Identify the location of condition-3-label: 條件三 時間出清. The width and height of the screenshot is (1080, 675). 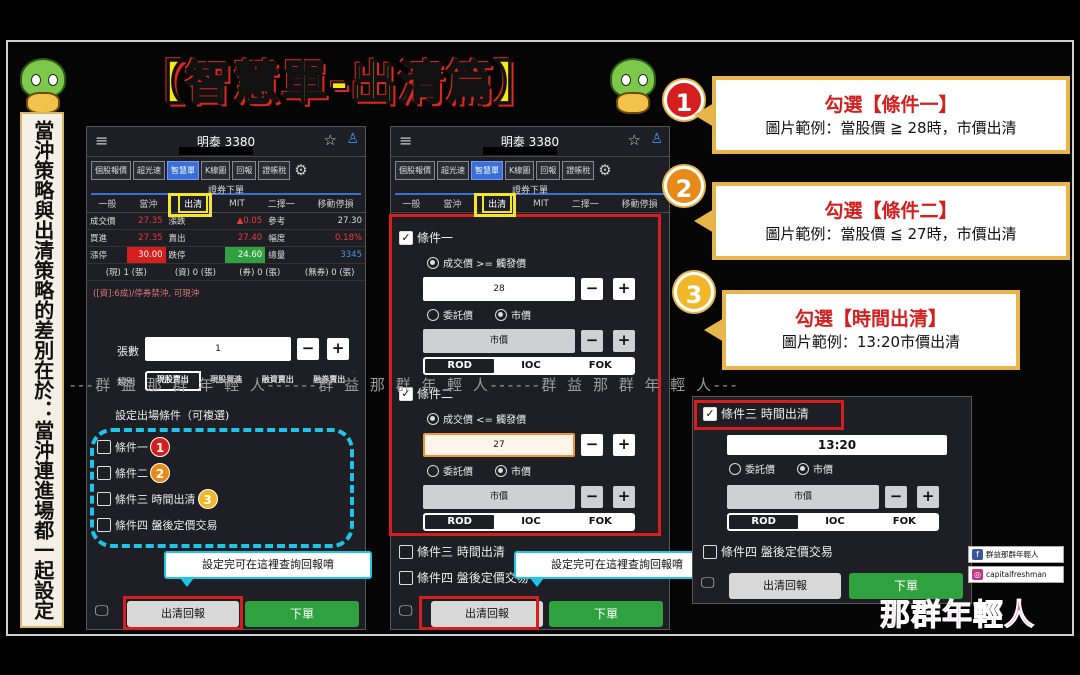
(461, 552).